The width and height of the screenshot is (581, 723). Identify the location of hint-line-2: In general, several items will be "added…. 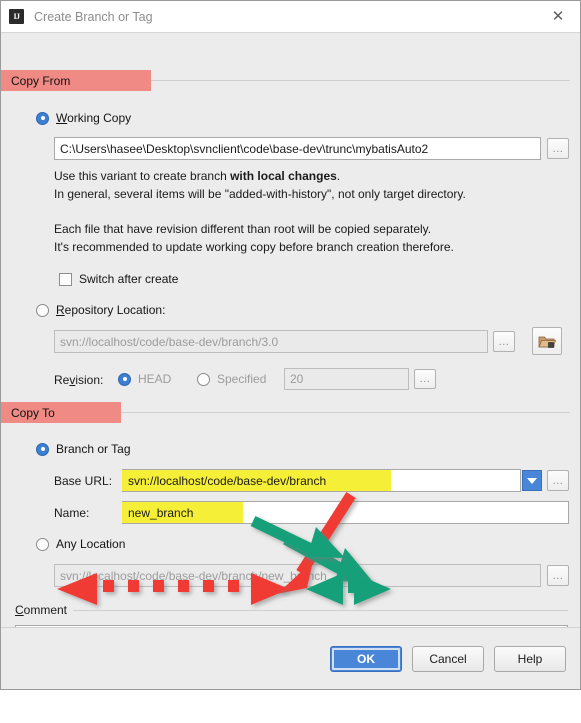
(260, 194).